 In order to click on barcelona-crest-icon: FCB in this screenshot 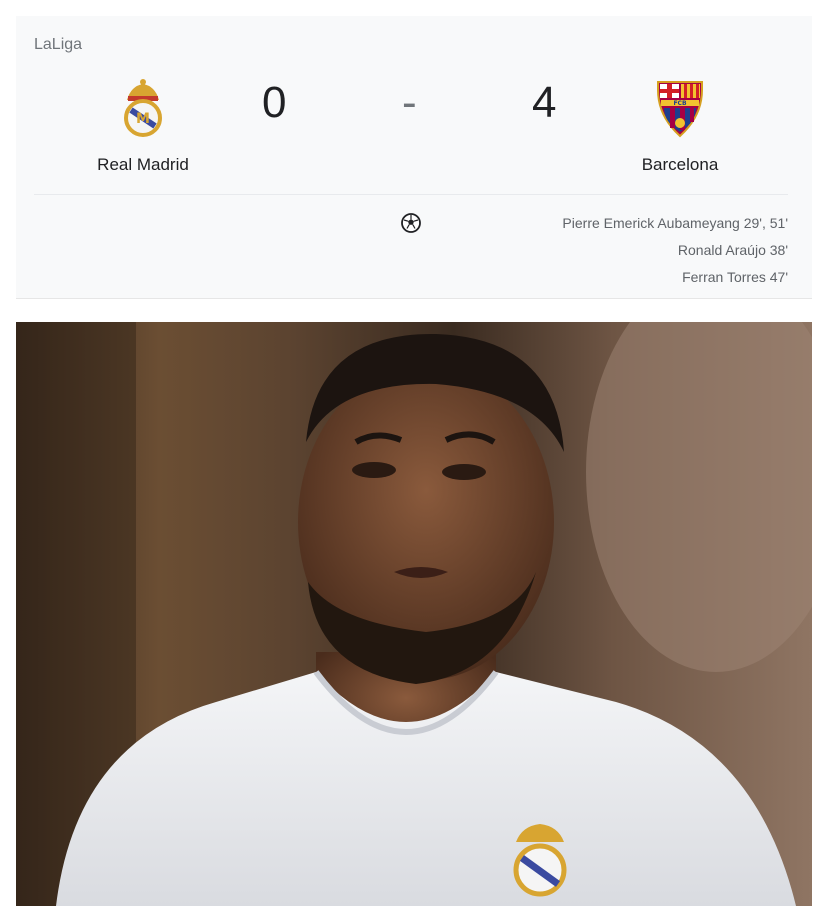, I will do `click(680, 109)`.